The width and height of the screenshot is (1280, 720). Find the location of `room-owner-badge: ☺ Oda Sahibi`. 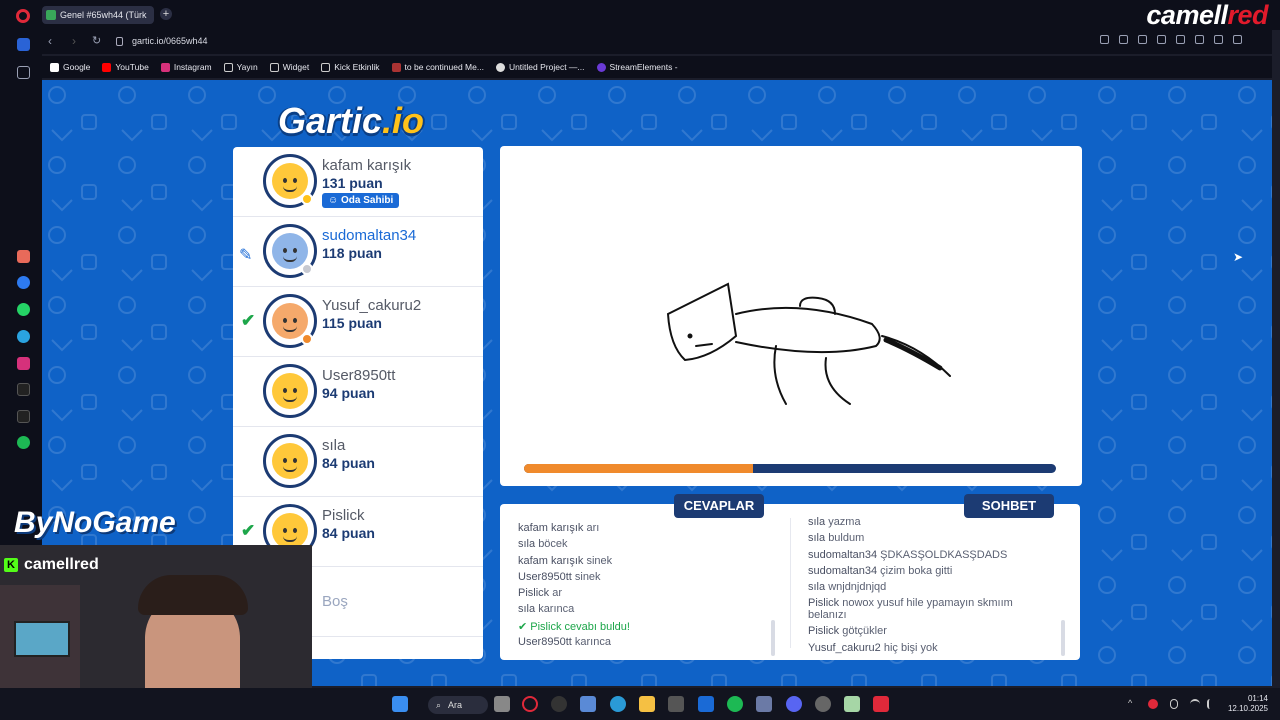

room-owner-badge: ☺ Oda Sahibi is located at coordinates (361, 200).